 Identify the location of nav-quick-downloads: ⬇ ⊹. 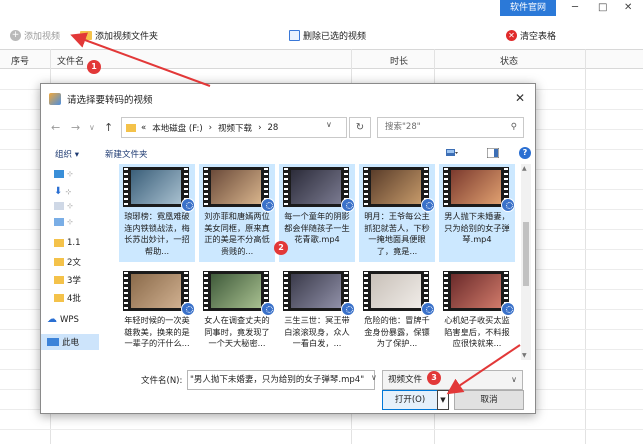
(62, 191).